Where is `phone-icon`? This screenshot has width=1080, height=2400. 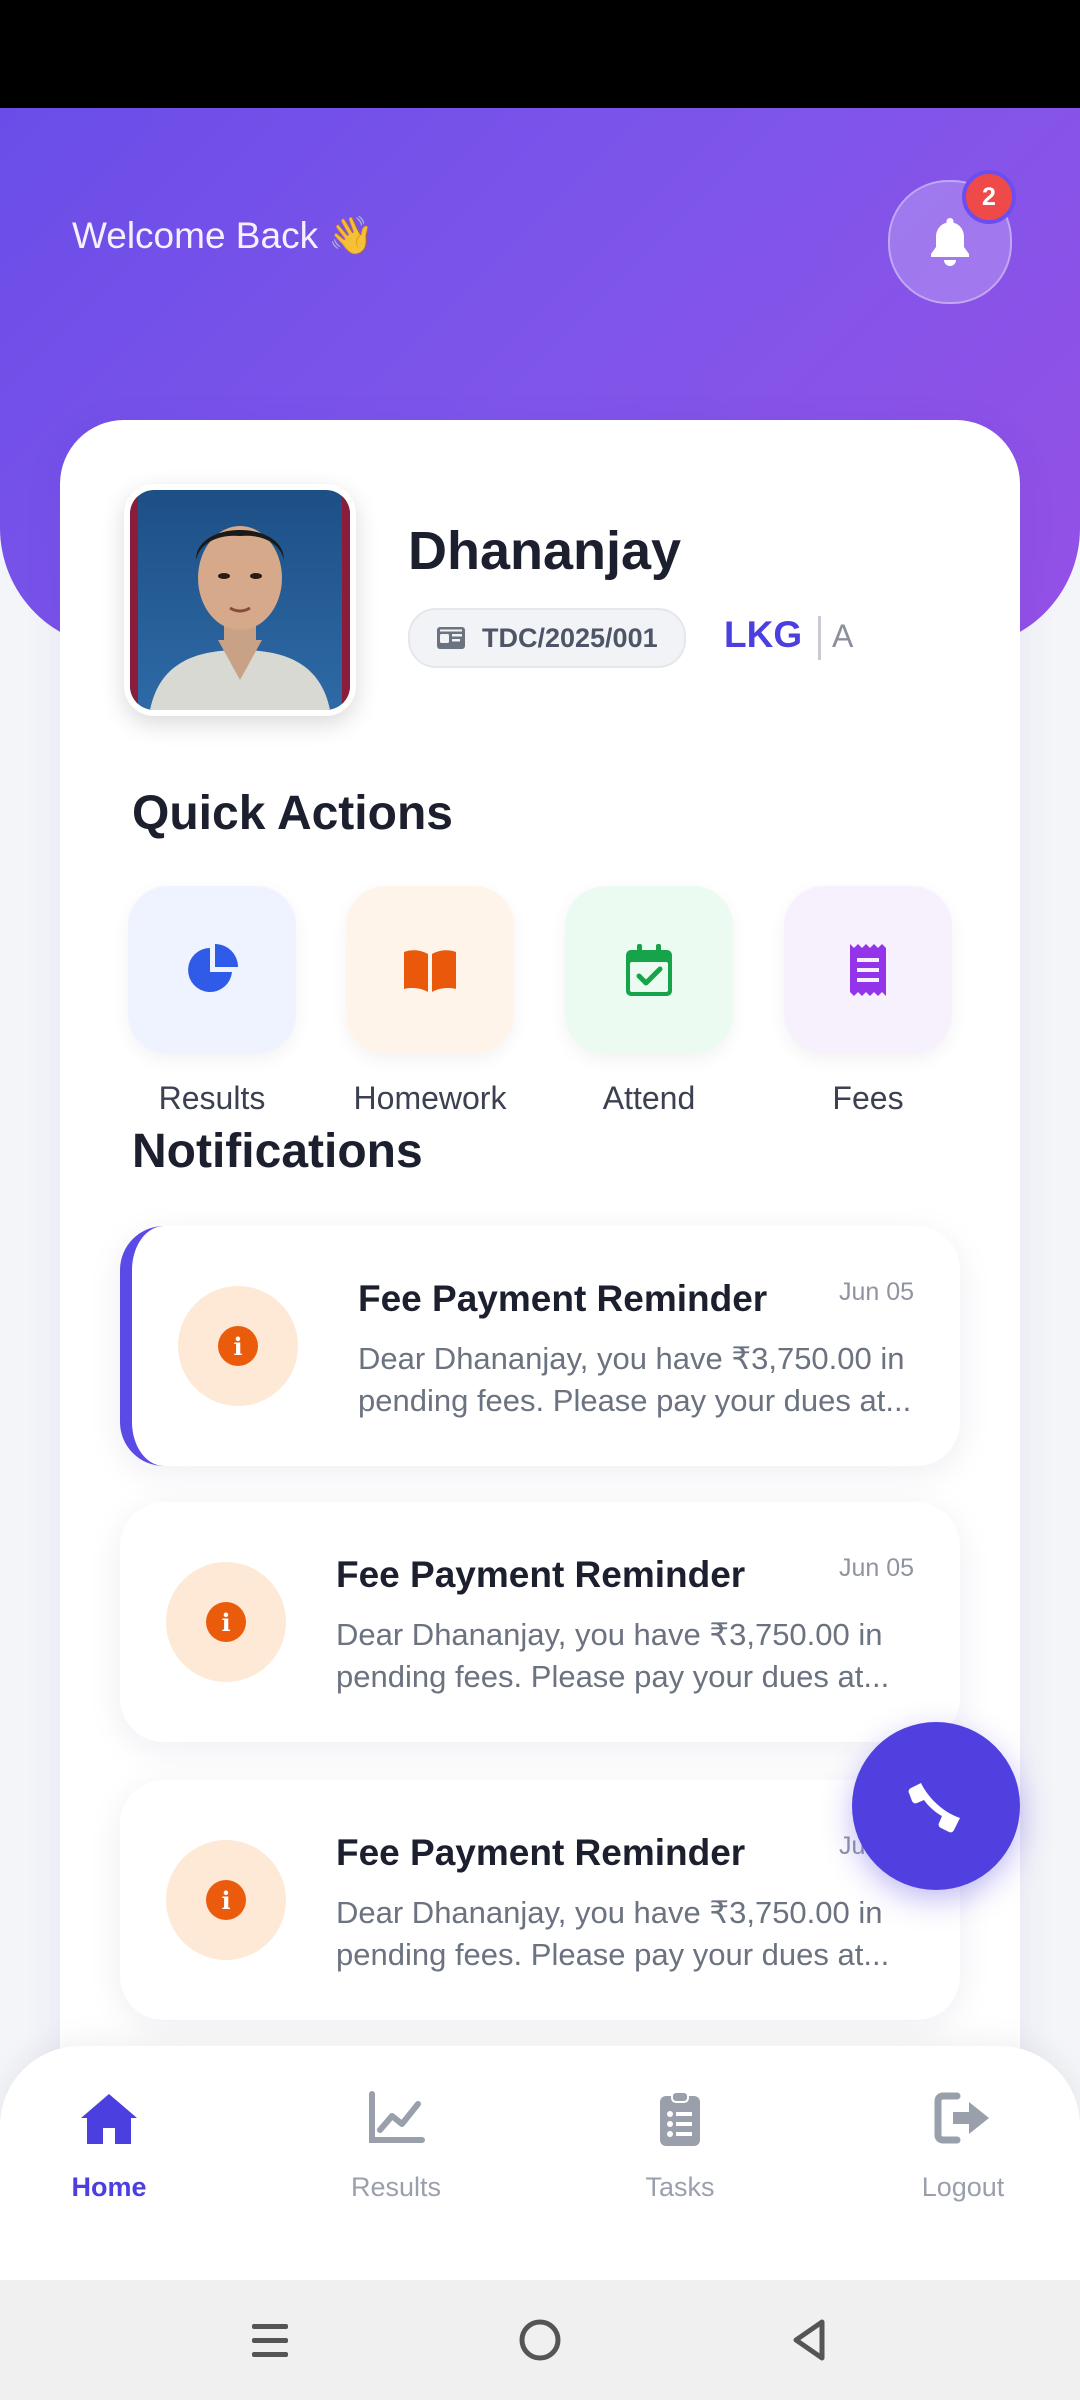
phone-icon is located at coordinates (934, 1808).